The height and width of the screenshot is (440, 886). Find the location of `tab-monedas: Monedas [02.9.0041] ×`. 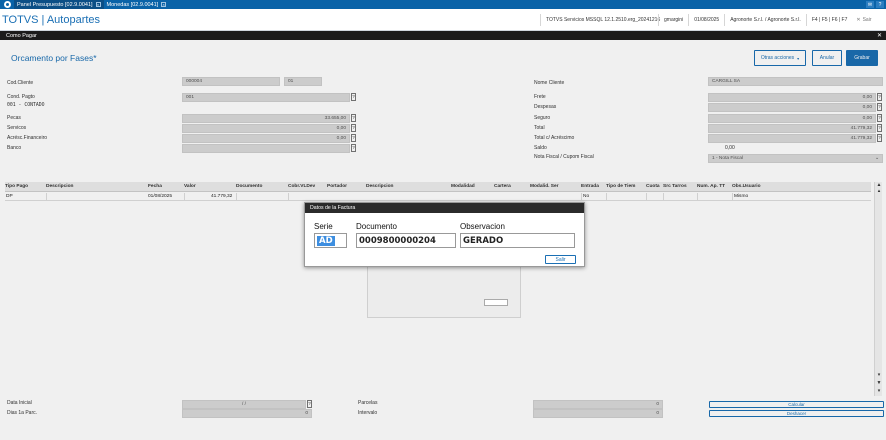

tab-monedas: Monedas [02.9.0041] × is located at coordinates (137, 4).